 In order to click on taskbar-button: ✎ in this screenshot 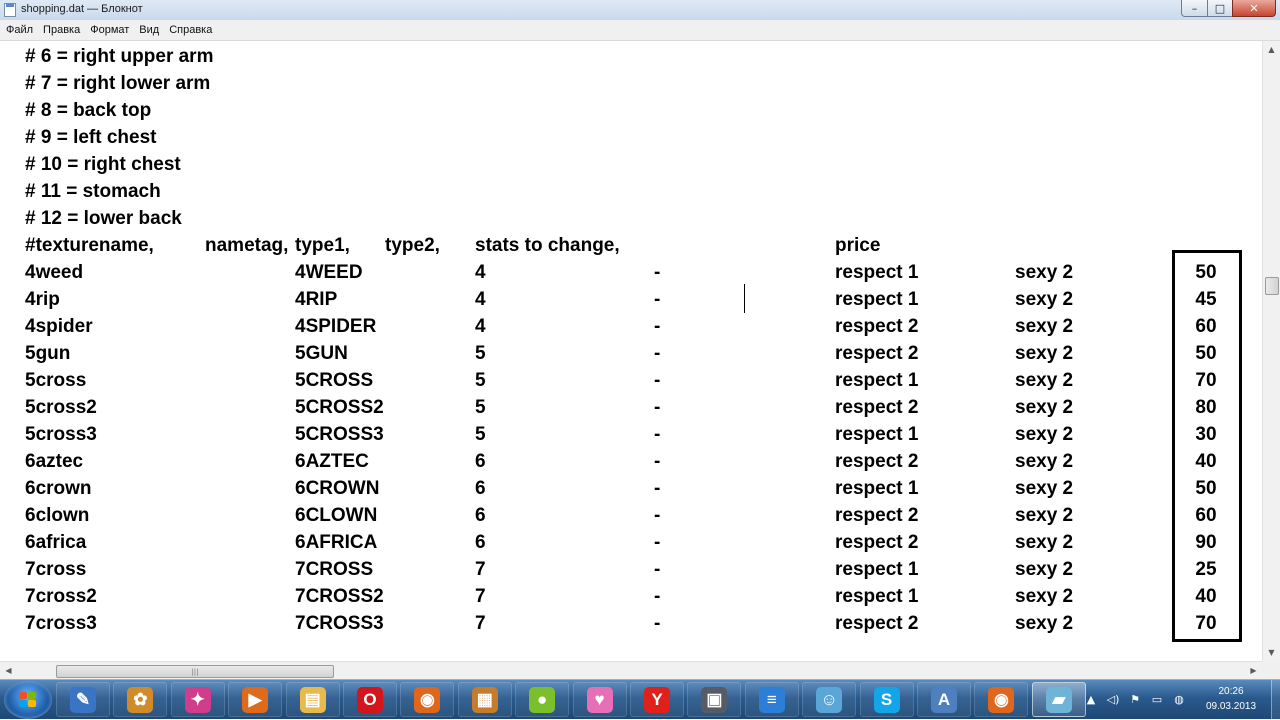, I will do `click(83, 699)`.